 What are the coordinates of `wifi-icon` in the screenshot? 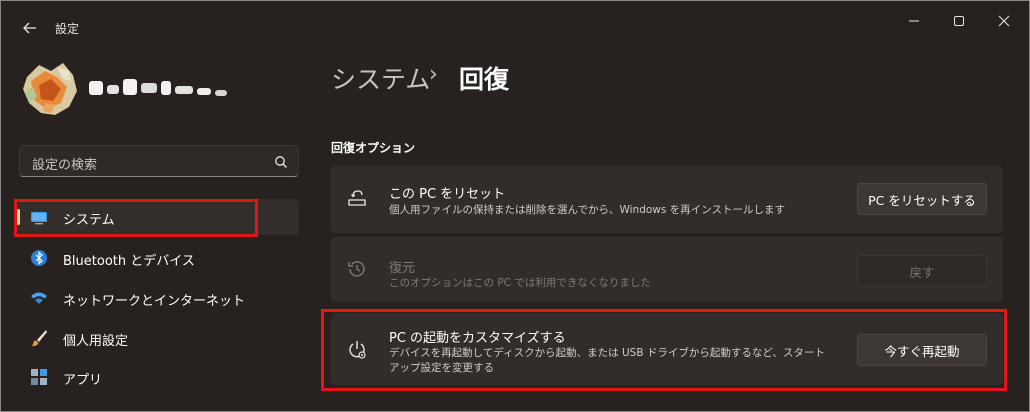 It's located at (39, 298).